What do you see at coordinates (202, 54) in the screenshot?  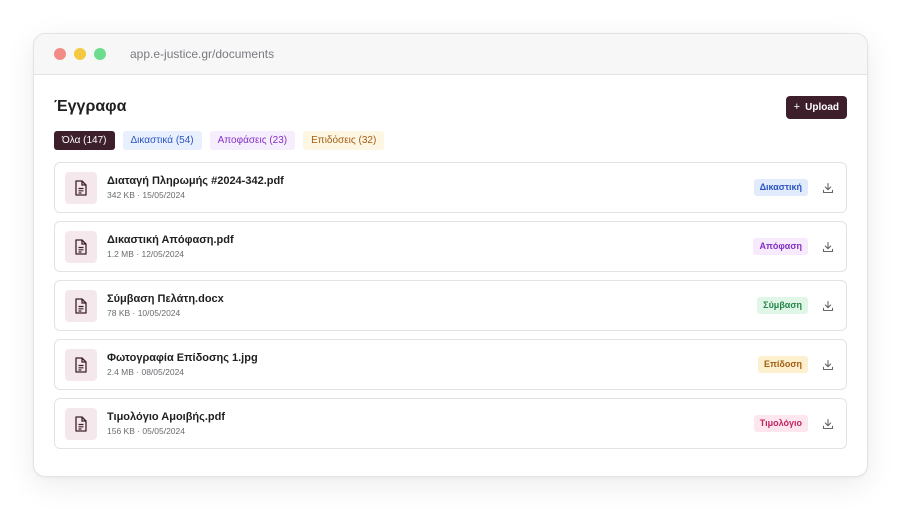 I see `address-bar: app.e-justice.gr/documents` at bounding box center [202, 54].